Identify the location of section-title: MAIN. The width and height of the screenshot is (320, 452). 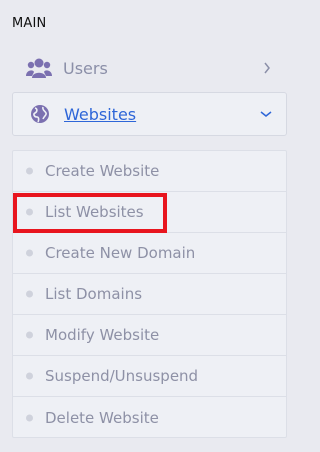
(29, 23).